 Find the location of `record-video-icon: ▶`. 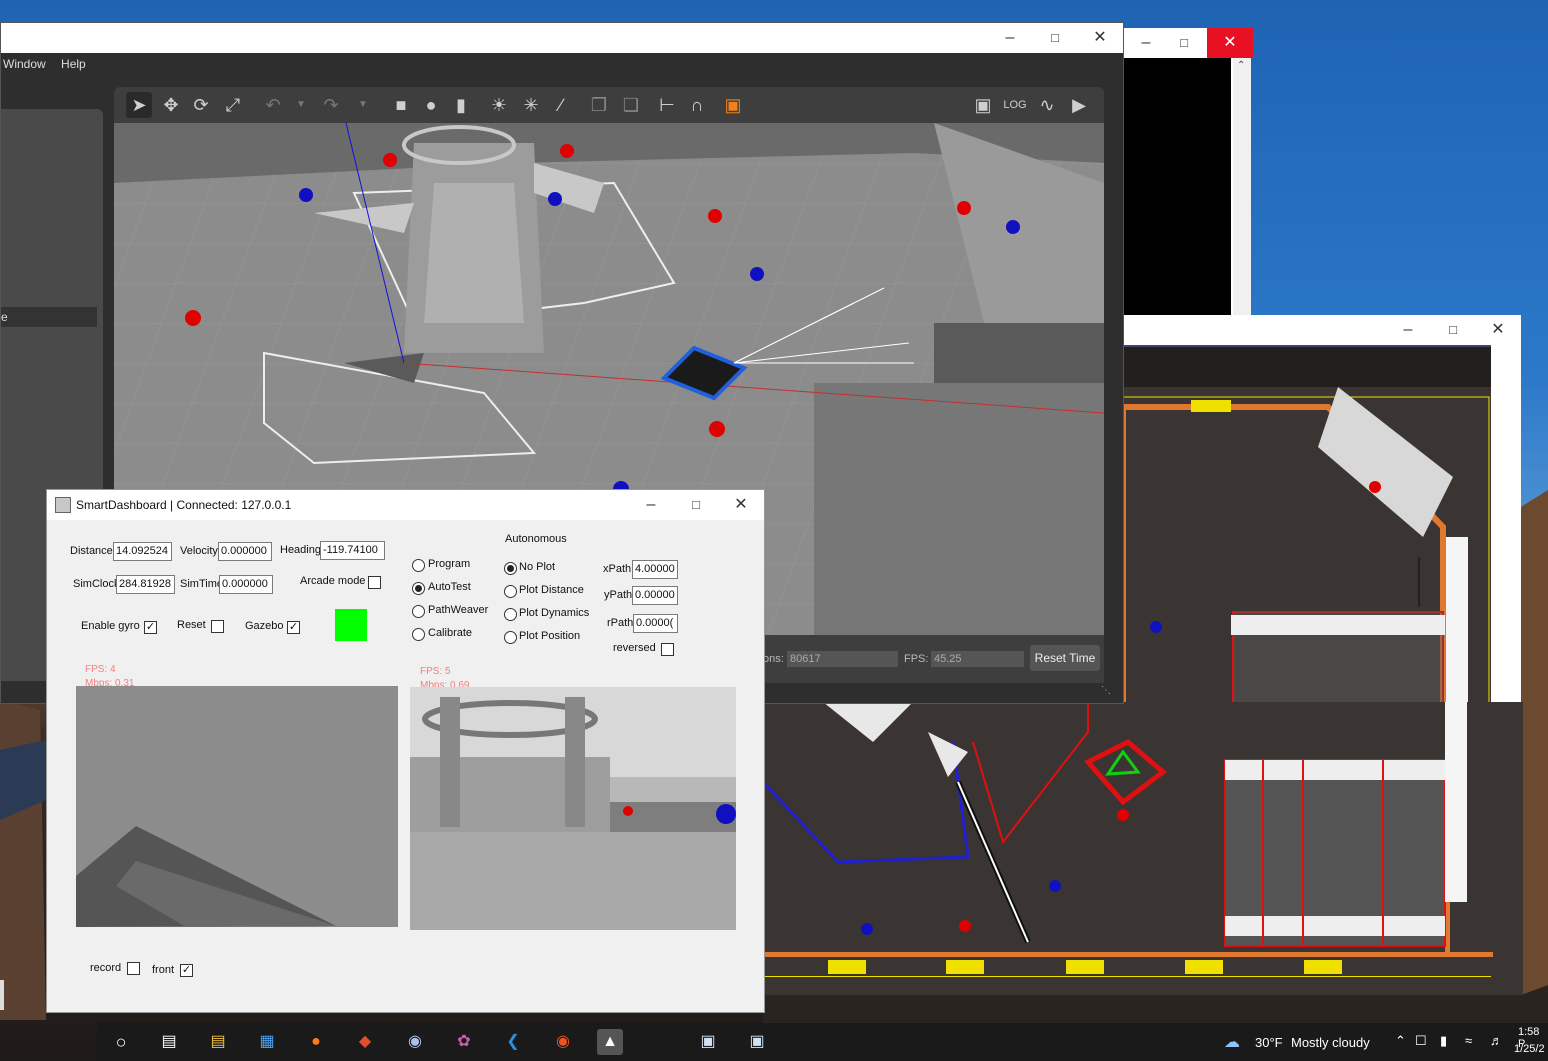

record-video-icon: ▶ is located at coordinates (1079, 105).